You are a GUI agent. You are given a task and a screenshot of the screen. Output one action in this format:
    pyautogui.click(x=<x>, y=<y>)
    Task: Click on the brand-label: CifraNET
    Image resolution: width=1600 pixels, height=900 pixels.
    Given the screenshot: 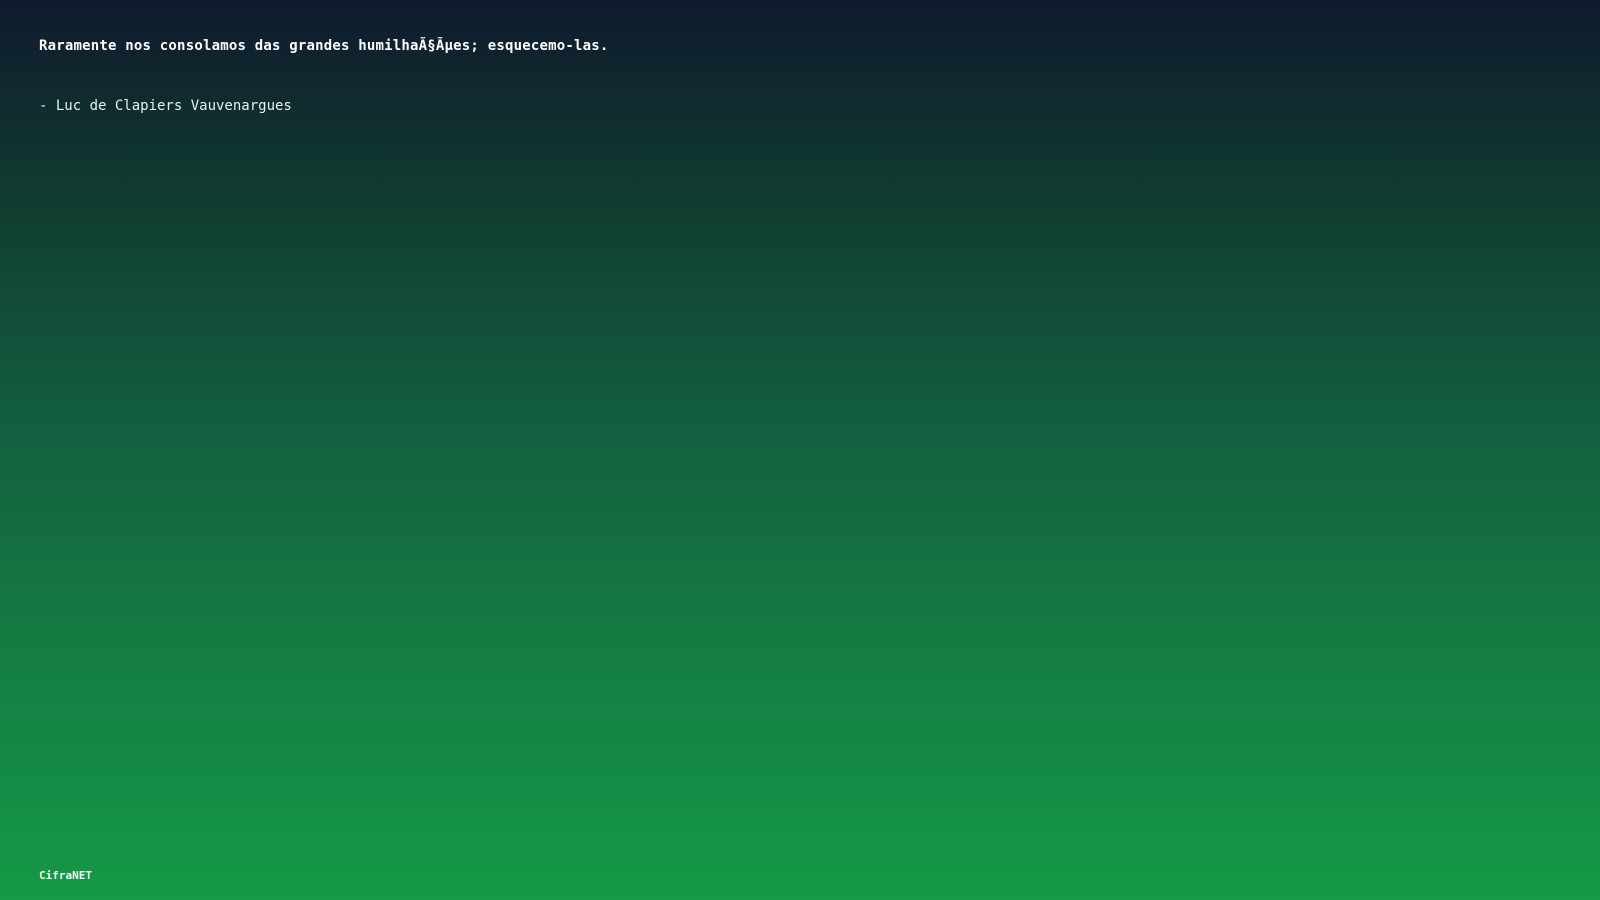 What is the action you would take?
    pyautogui.click(x=65, y=875)
    